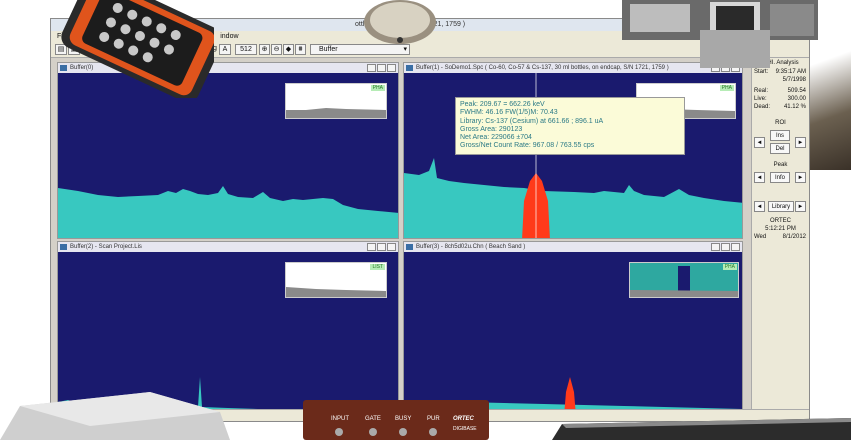 The image size is (851, 442). Describe the element at coordinates (264, 49) in the screenshot. I see `zoom-in-icon: ⊕` at that location.